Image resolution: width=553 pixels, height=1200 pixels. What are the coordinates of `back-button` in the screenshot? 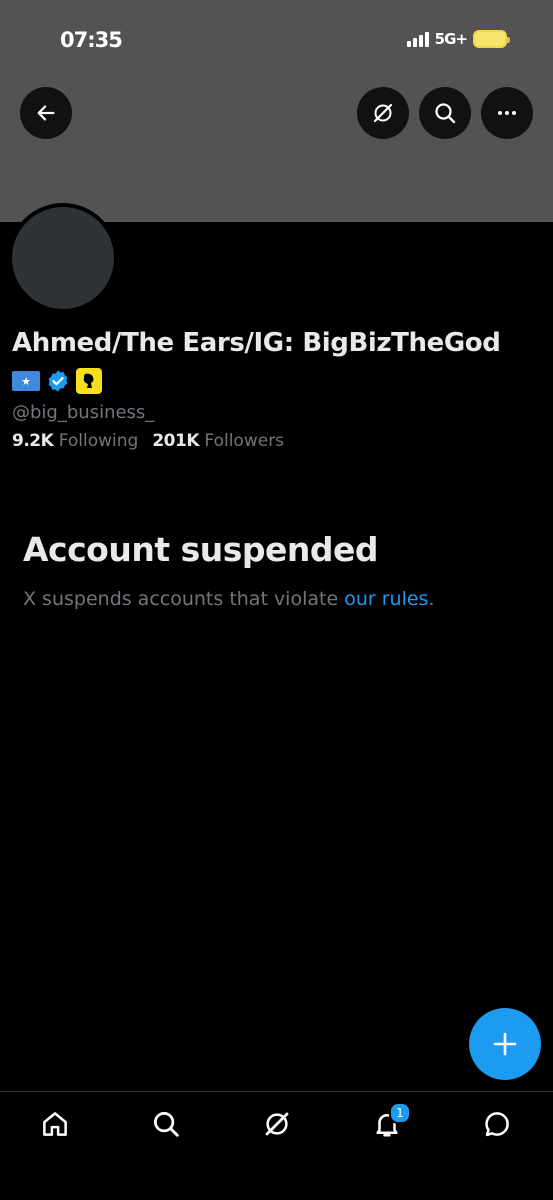 It's located at (46, 113).